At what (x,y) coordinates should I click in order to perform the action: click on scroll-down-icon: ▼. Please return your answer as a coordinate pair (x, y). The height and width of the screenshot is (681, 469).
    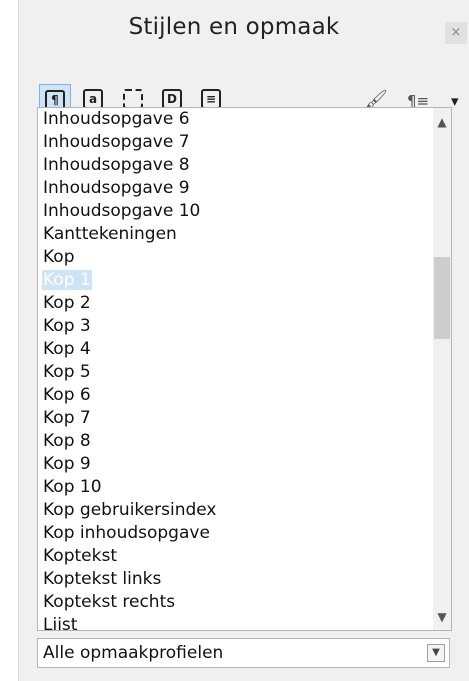
    Looking at the image, I should click on (442, 617).